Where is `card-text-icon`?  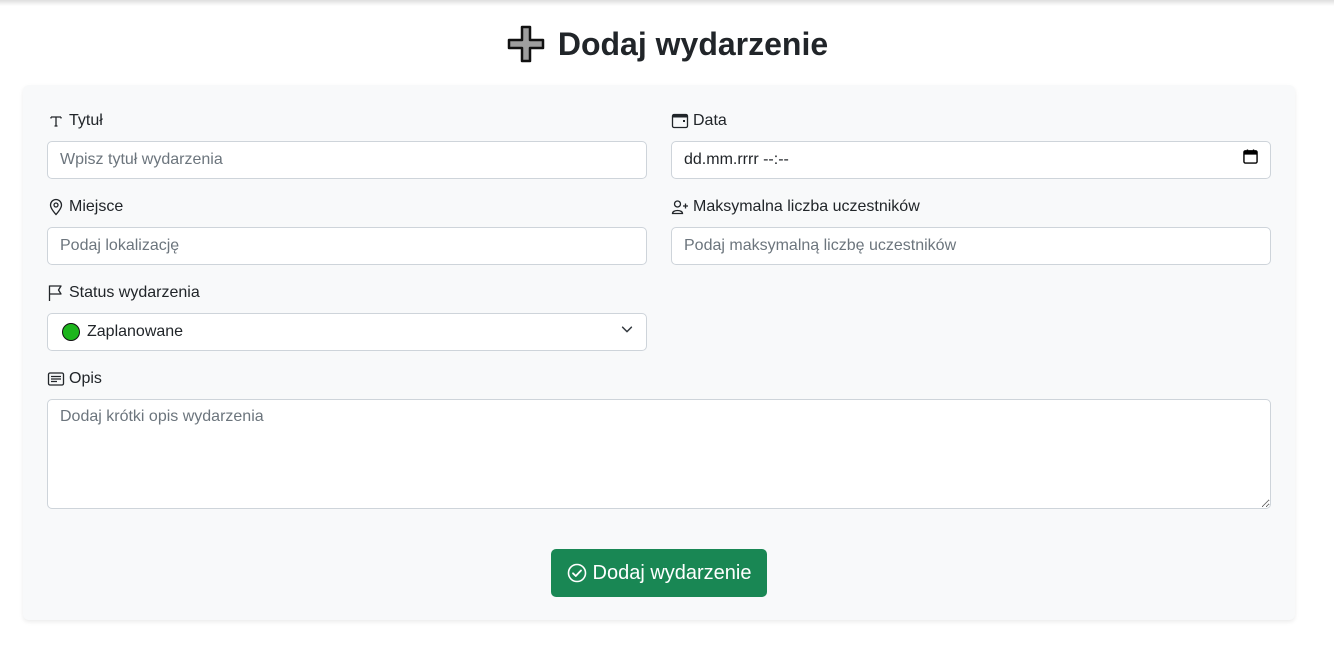 card-text-icon is located at coordinates (56, 379).